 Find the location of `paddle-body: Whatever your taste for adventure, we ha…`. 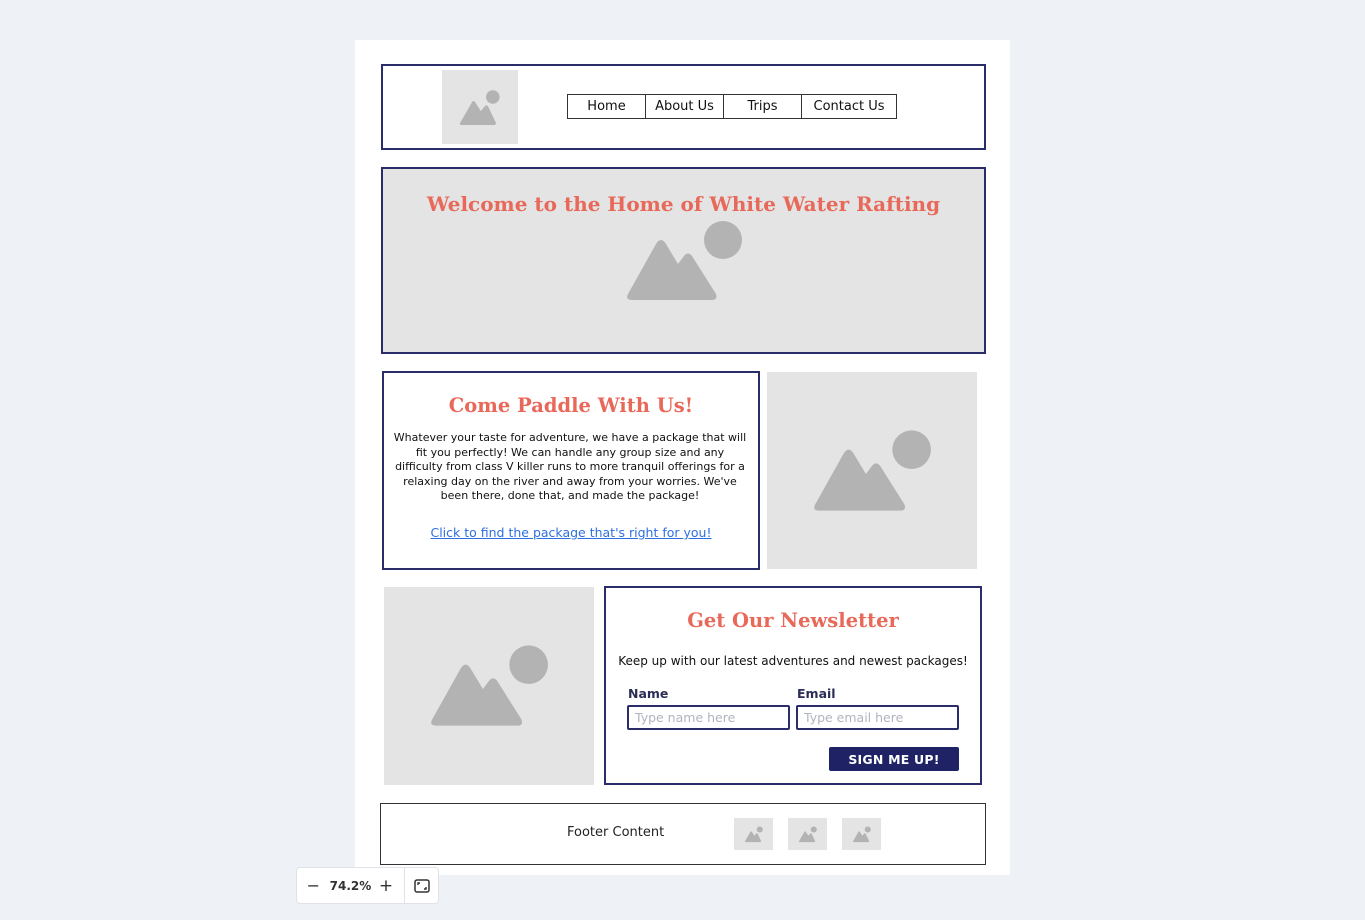

paddle-body: Whatever your taste for adventure, we ha… is located at coordinates (570, 466).